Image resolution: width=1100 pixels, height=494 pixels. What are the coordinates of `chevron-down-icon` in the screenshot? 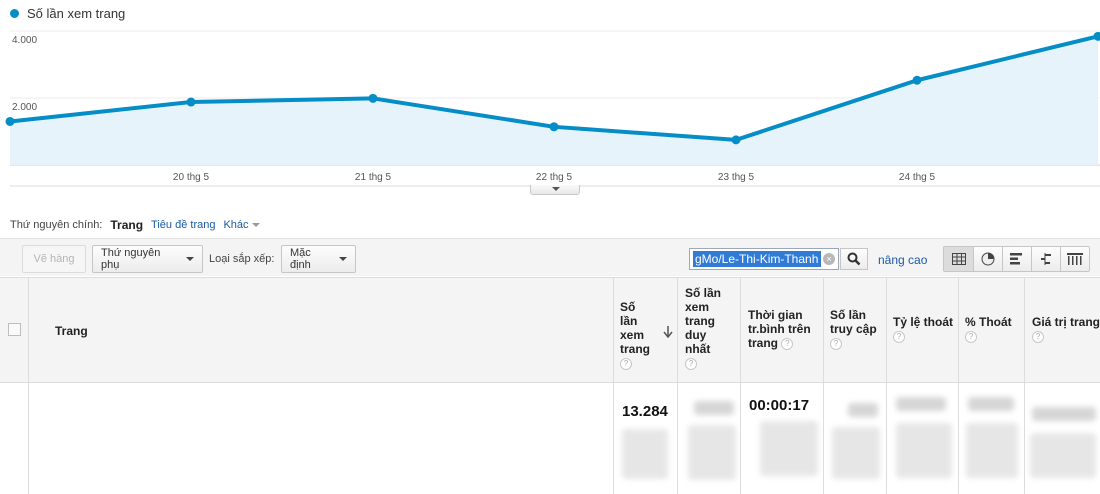 It's located at (556, 189).